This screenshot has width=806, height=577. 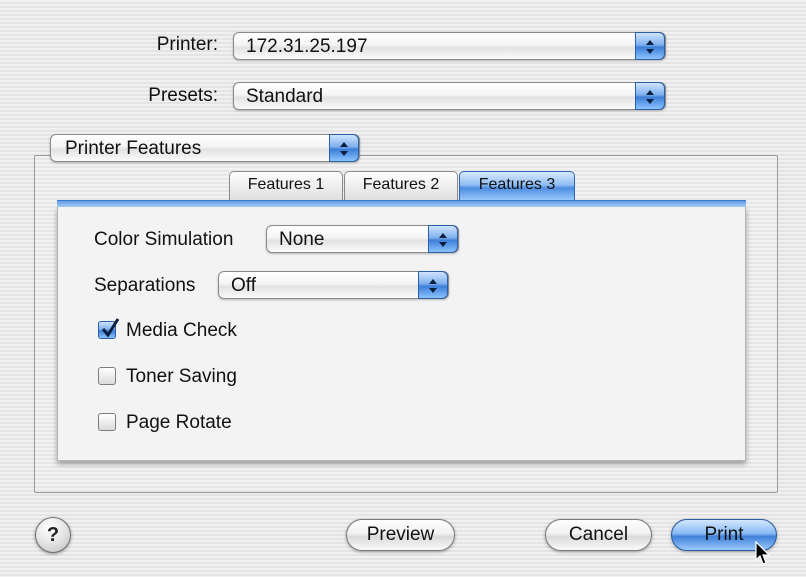 What do you see at coordinates (164, 239) in the screenshot?
I see `color-simulation-label: Color Simulation` at bounding box center [164, 239].